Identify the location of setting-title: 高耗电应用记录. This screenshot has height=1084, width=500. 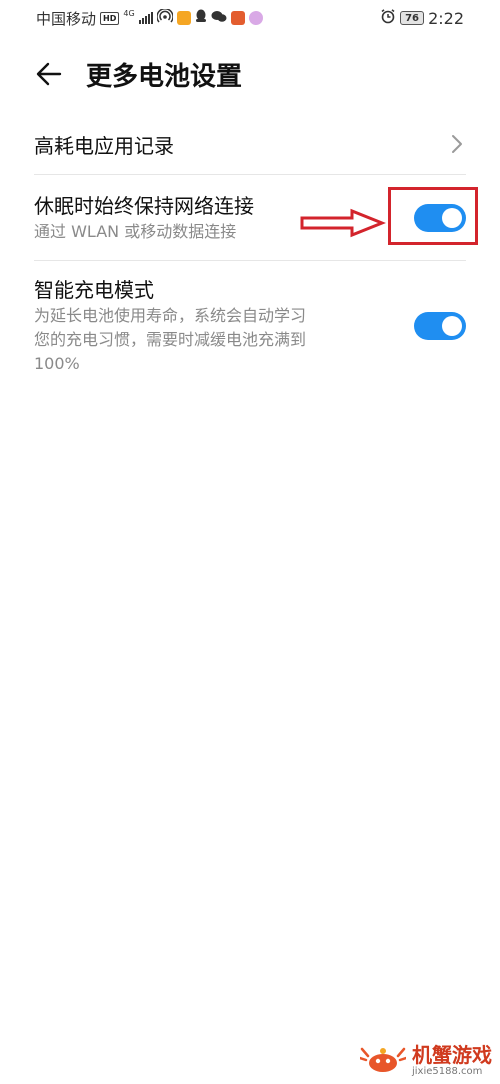
(104, 146).